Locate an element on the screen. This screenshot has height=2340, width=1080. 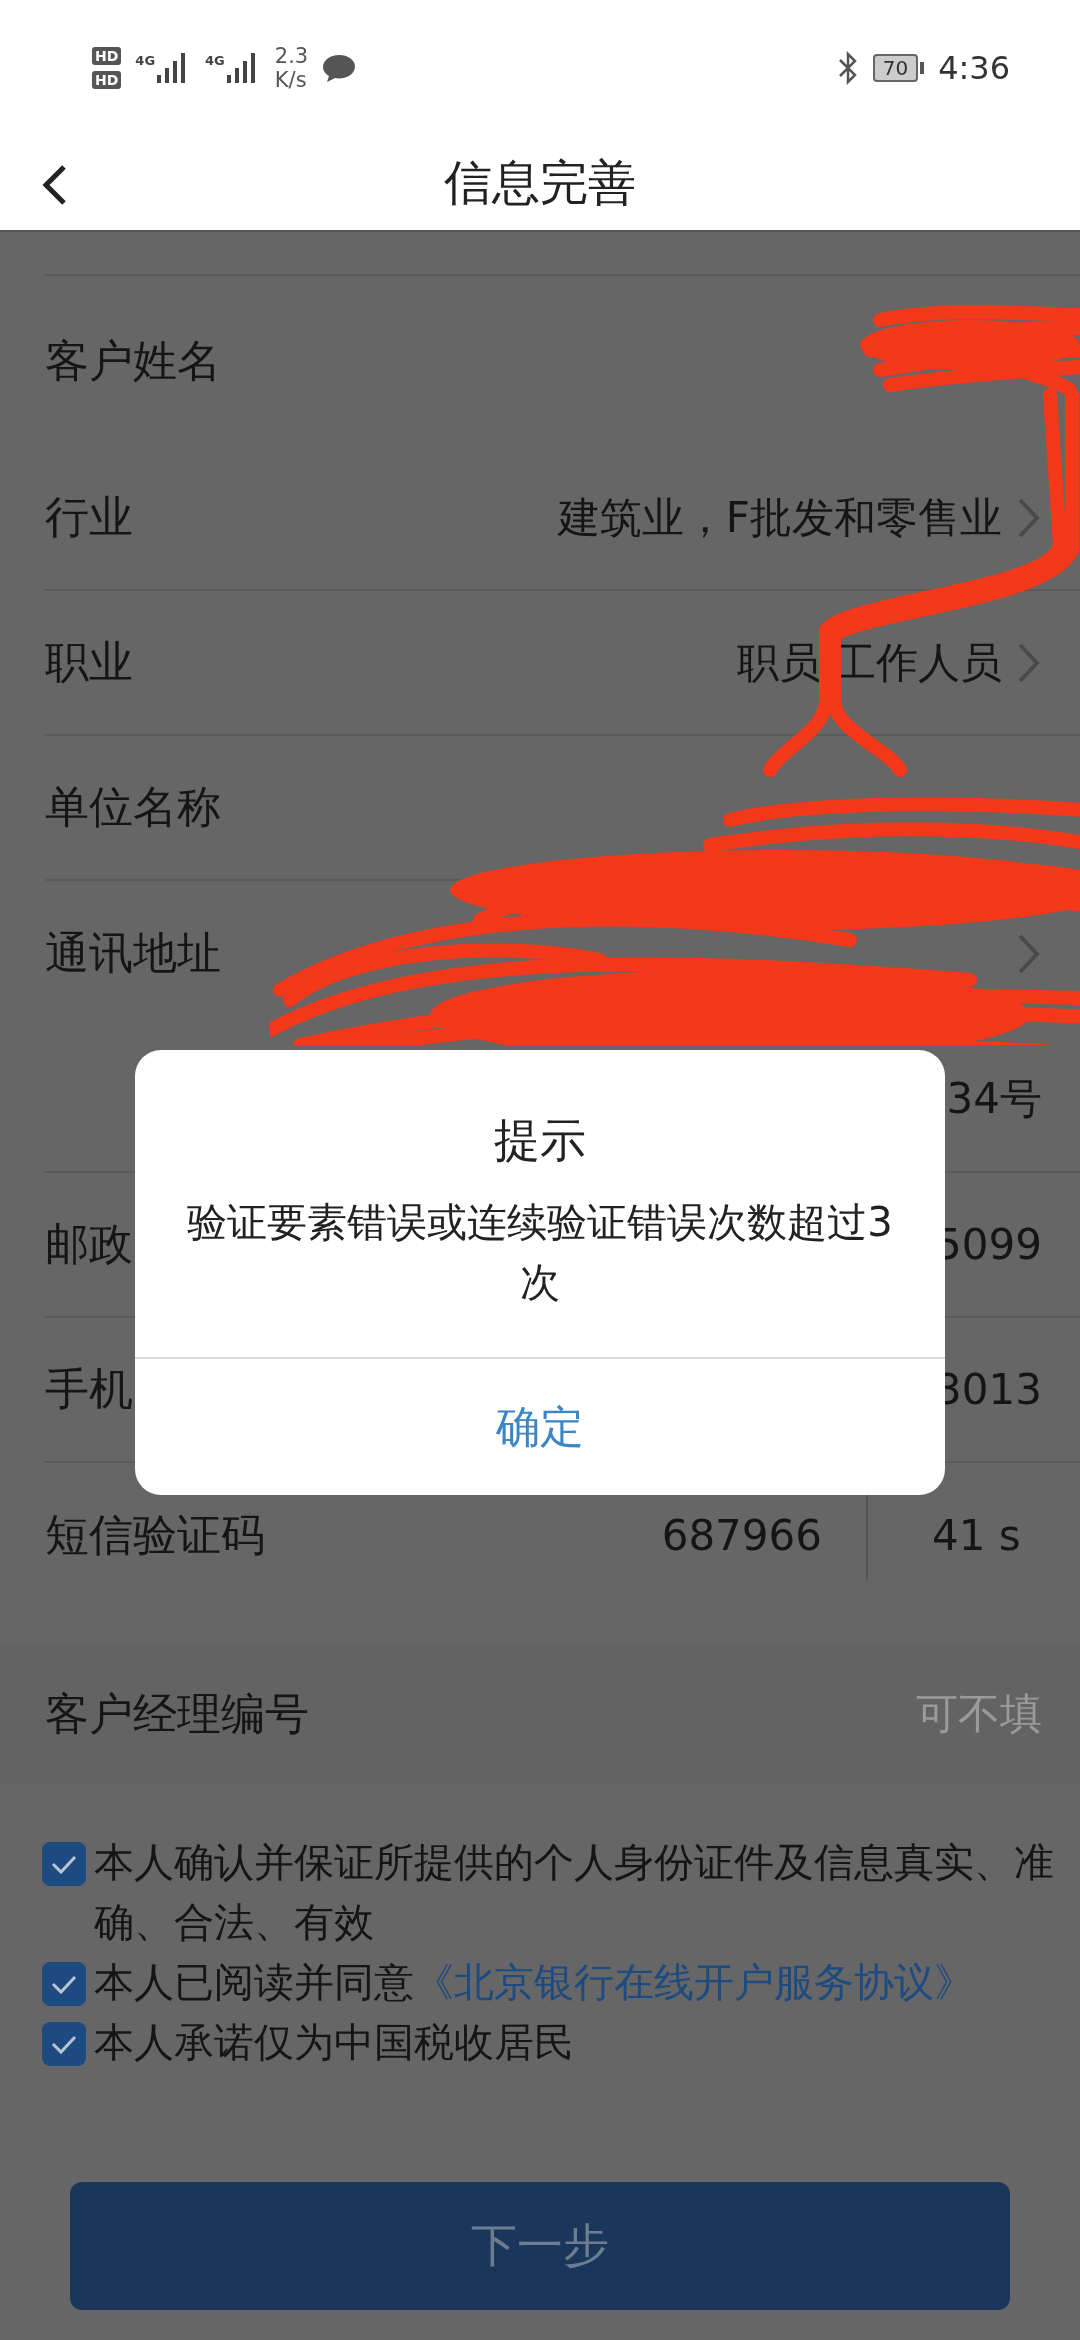
message-icon is located at coordinates (339, 67).